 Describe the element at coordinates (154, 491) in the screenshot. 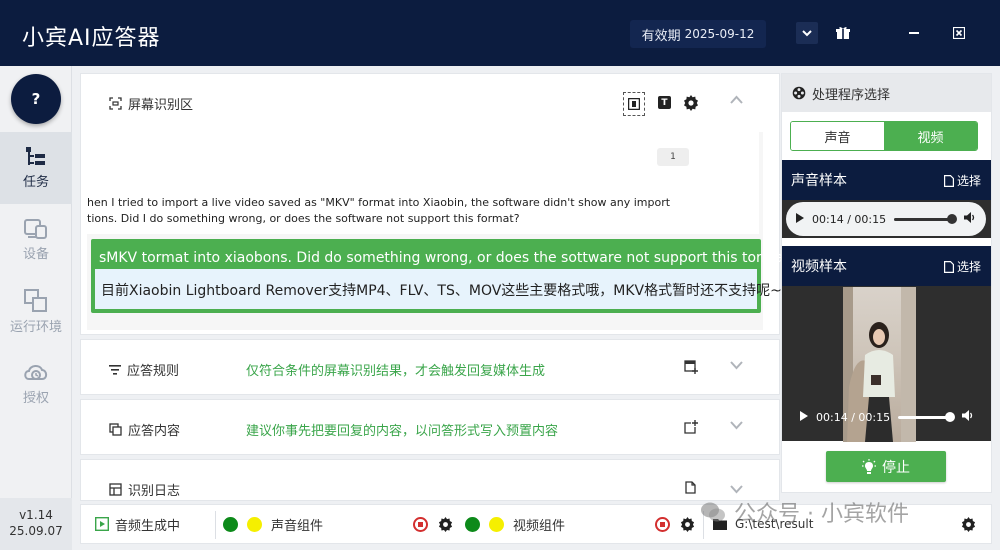

I see `panel-title: 识别日志` at that location.